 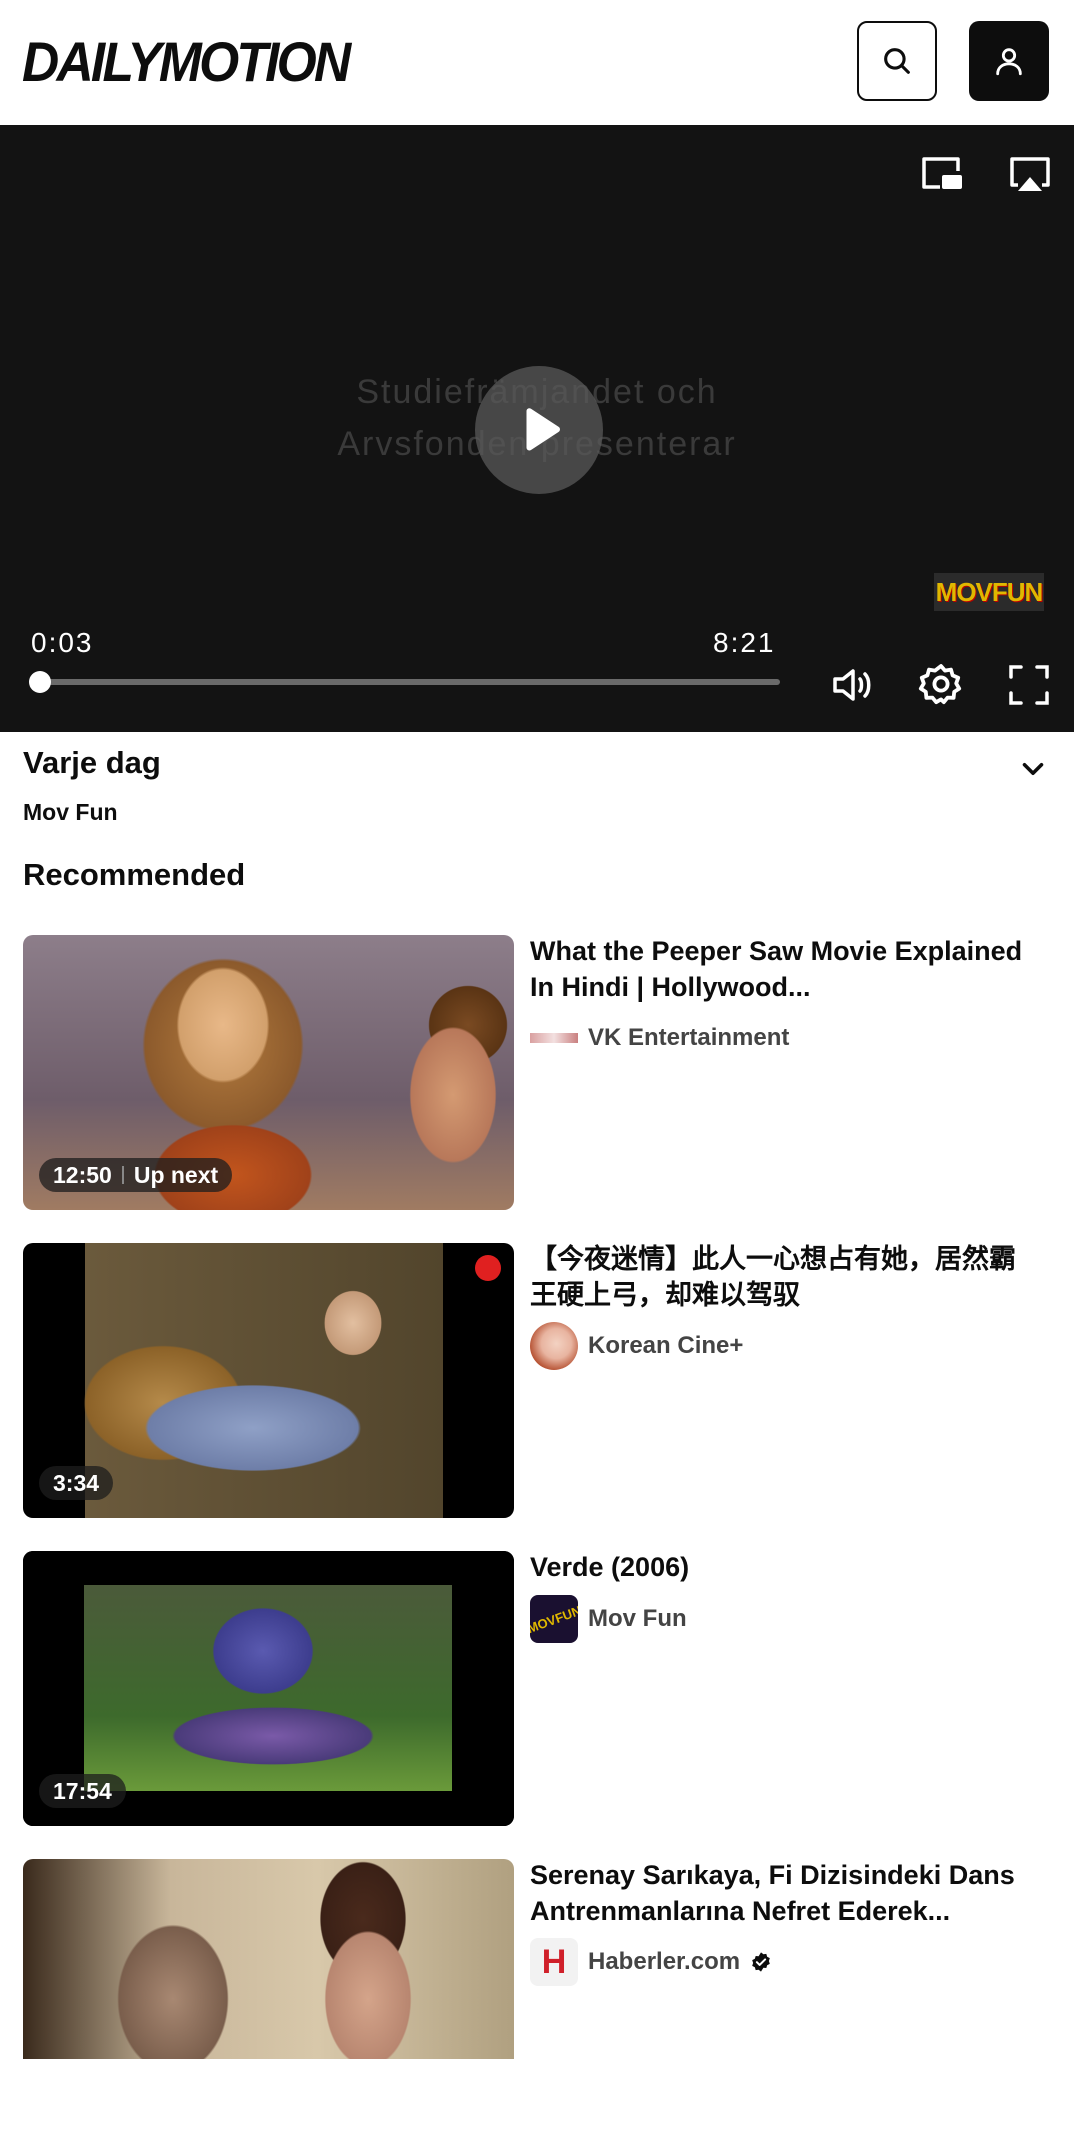 I want to click on duration-time: 8:21, so click(x=744, y=642).